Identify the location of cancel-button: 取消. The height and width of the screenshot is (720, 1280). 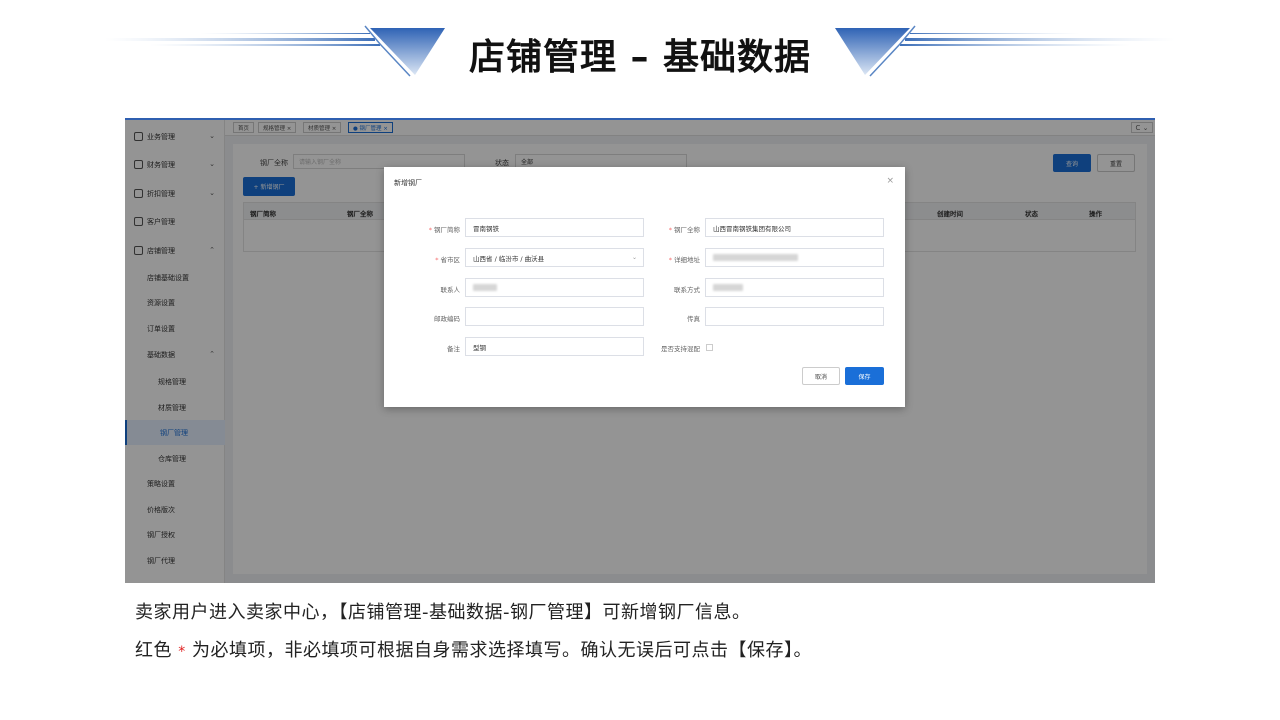
(821, 376).